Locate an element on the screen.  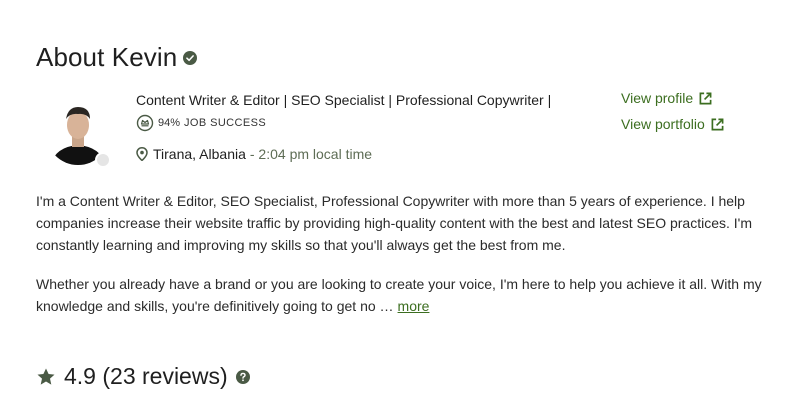
view-portfolio-label: View portfolio is located at coordinates (663, 124).